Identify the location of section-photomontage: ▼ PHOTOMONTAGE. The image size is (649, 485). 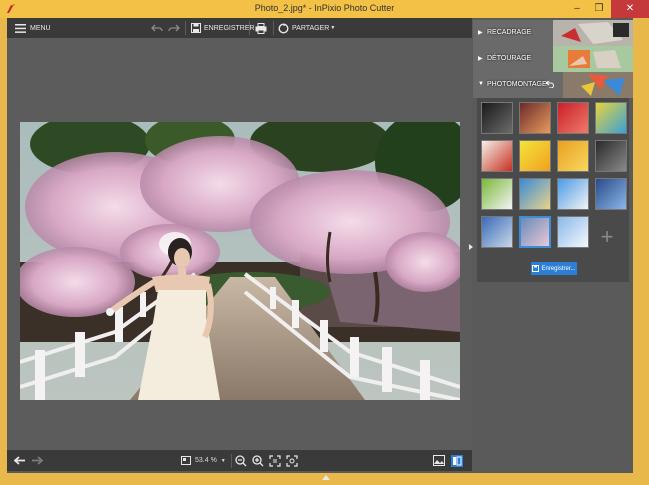
(553, 85).